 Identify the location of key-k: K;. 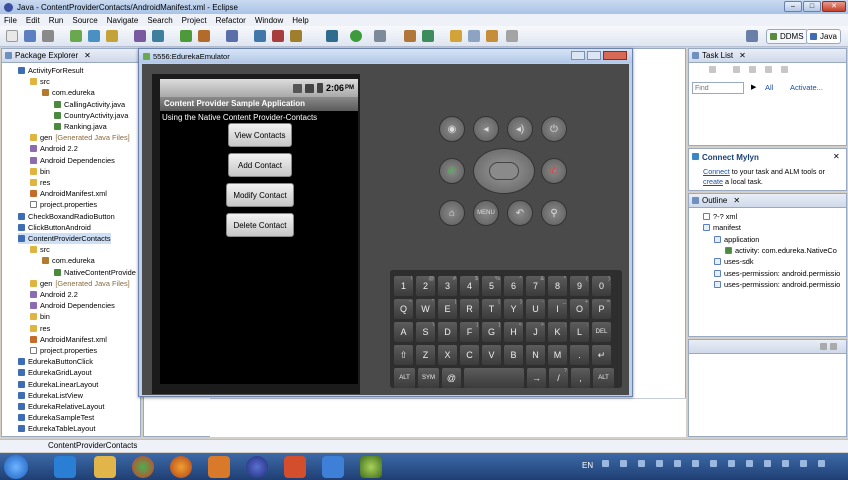
(557, 332).